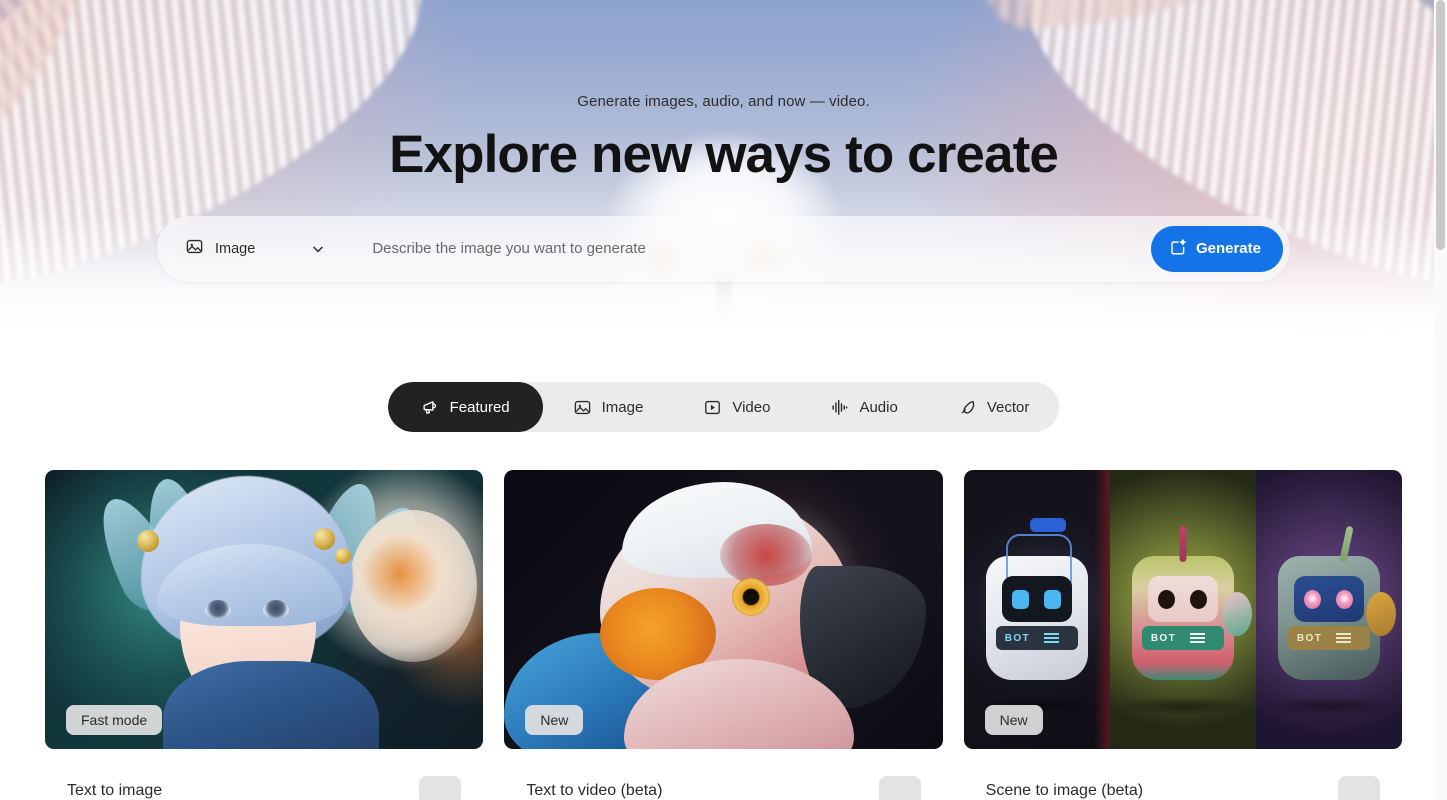  What do you see at coordinates (594, 790) in the screenshot?
I see `card-title: Text to video (beta)` at bounding box center [594, 790].